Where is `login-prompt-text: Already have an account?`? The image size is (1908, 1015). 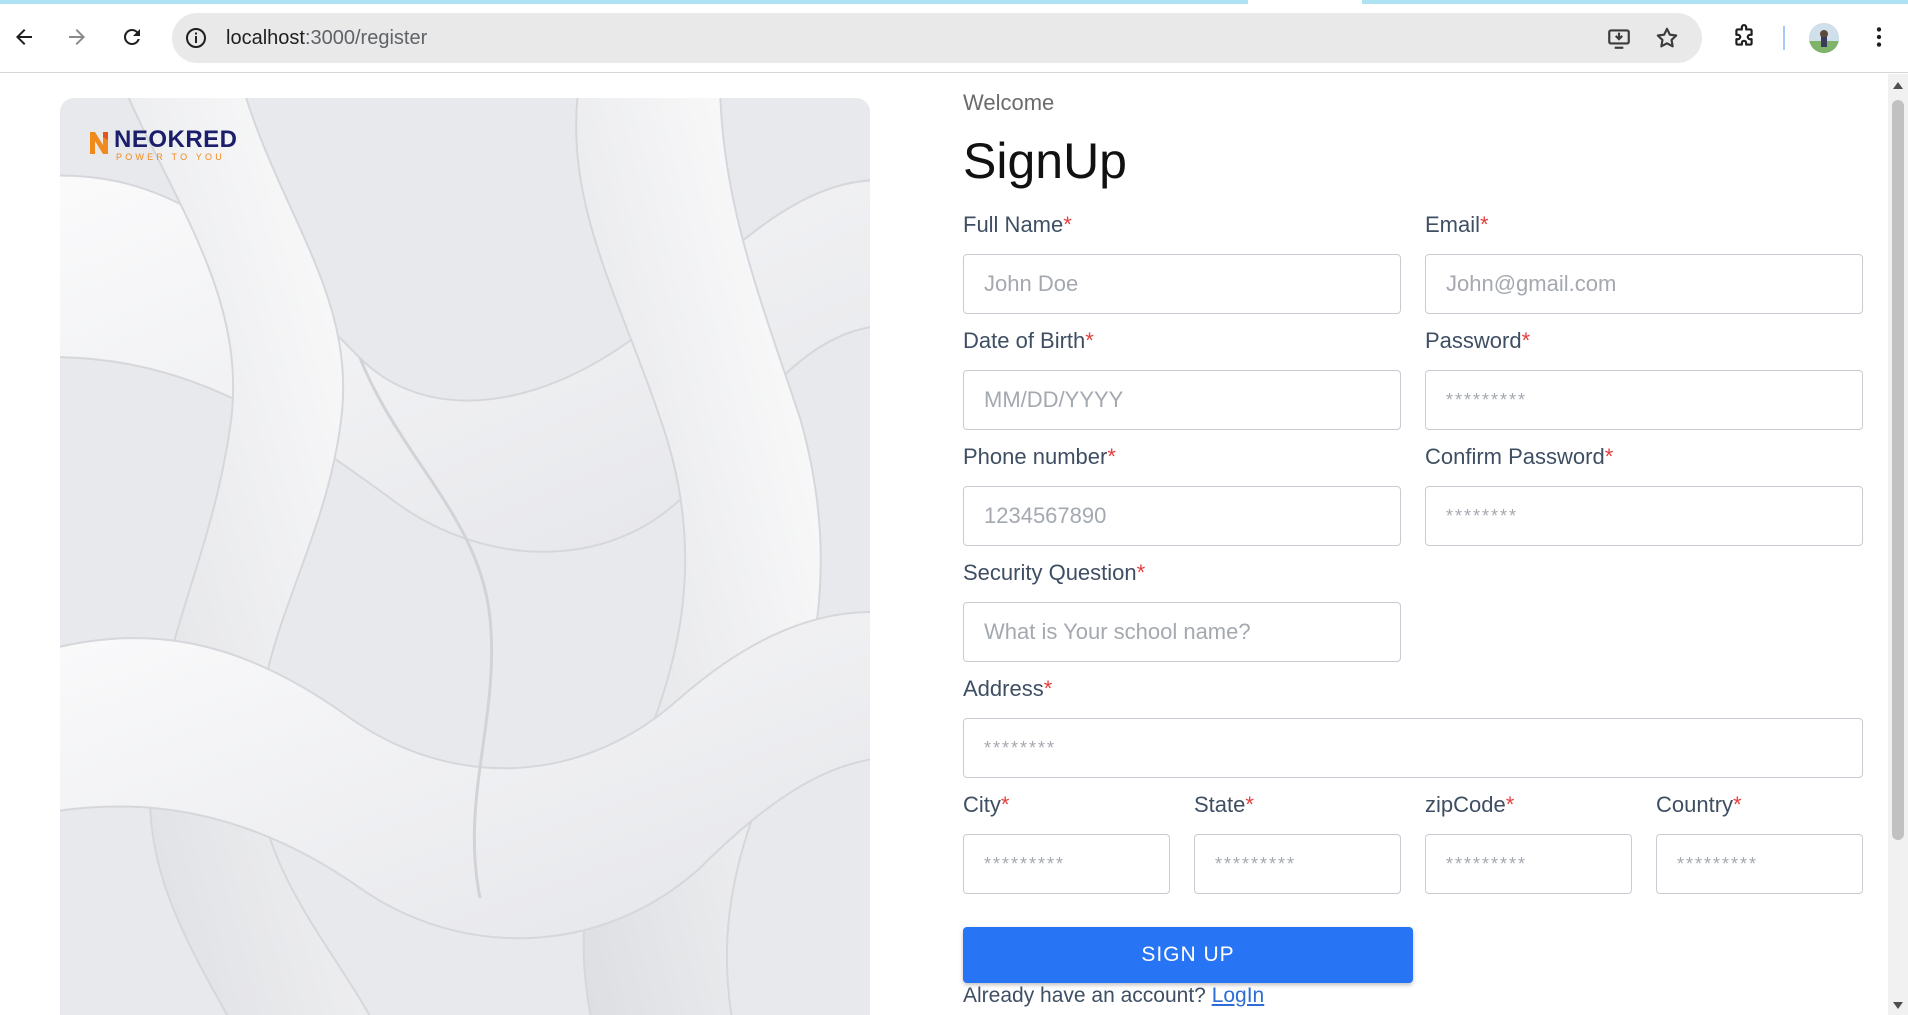 login-prompt-text: Already have an account? is located at coordinates (1084, 995).